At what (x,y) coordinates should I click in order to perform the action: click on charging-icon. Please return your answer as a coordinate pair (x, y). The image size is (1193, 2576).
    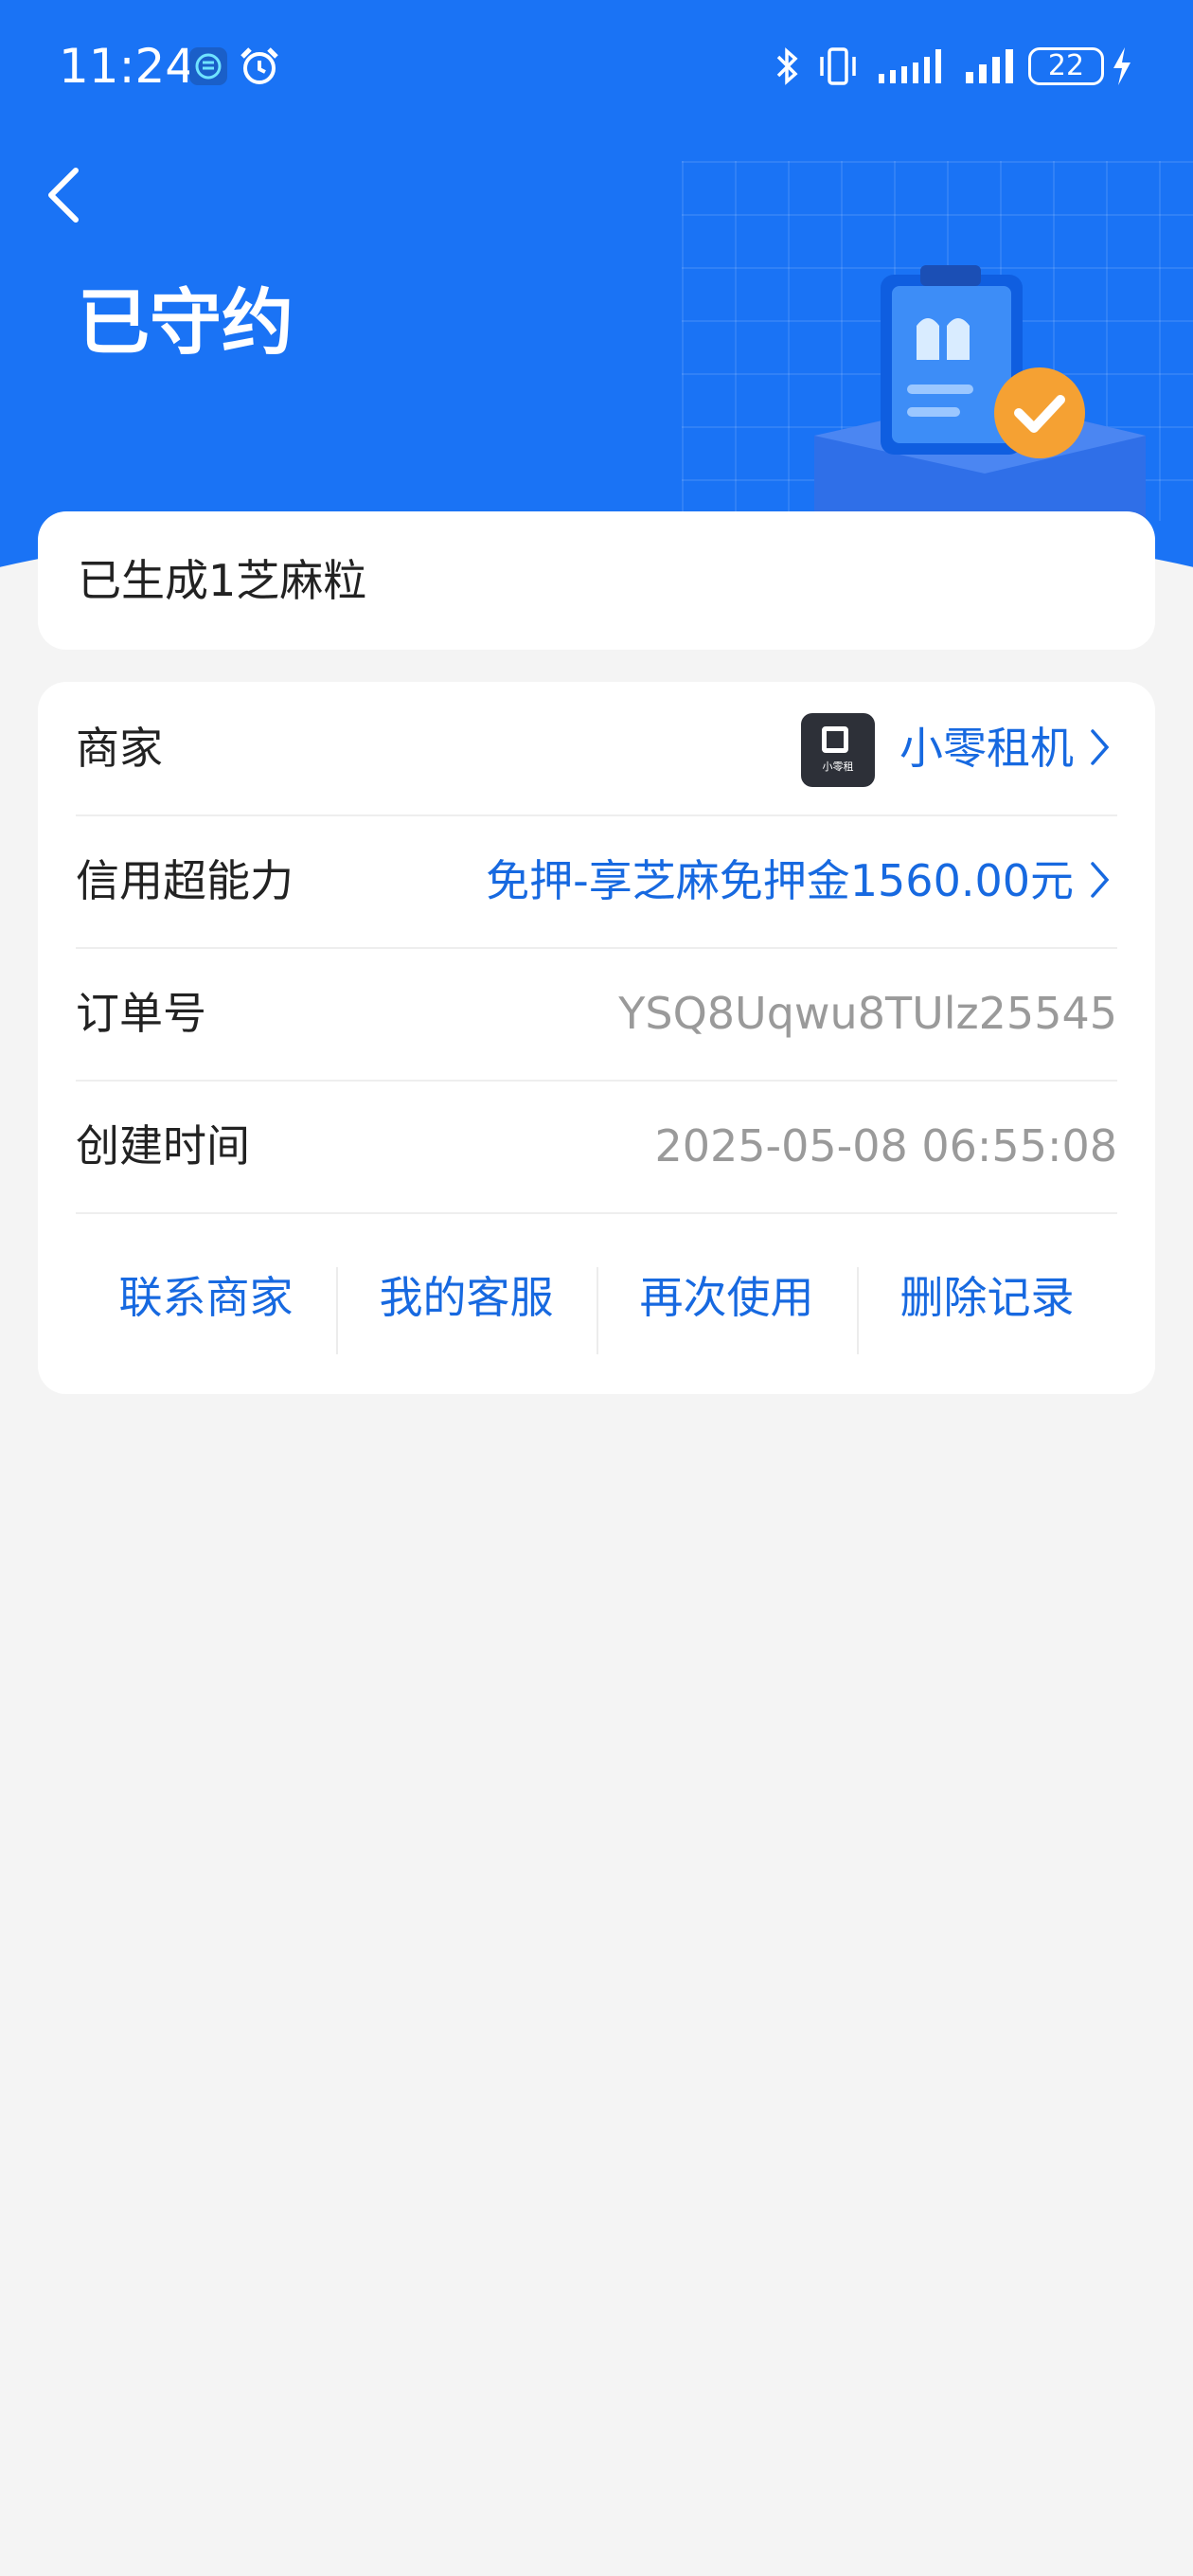
    Looking at the image, I should click on (1122, 66).